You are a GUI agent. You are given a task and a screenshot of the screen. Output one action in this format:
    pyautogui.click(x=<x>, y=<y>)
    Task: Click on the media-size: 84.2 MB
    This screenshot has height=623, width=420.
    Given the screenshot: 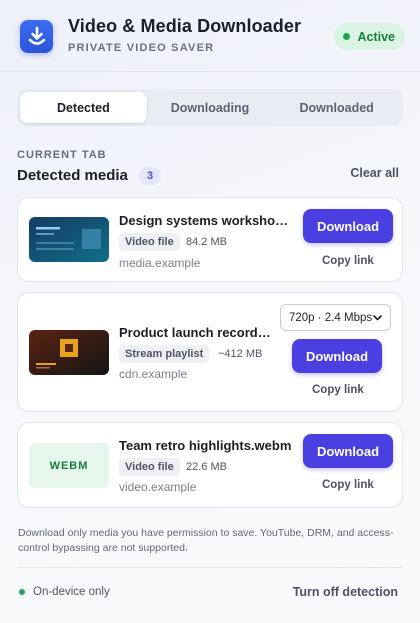 What is the action you would take?
    pyautogui.click(x=206, y=242)
    